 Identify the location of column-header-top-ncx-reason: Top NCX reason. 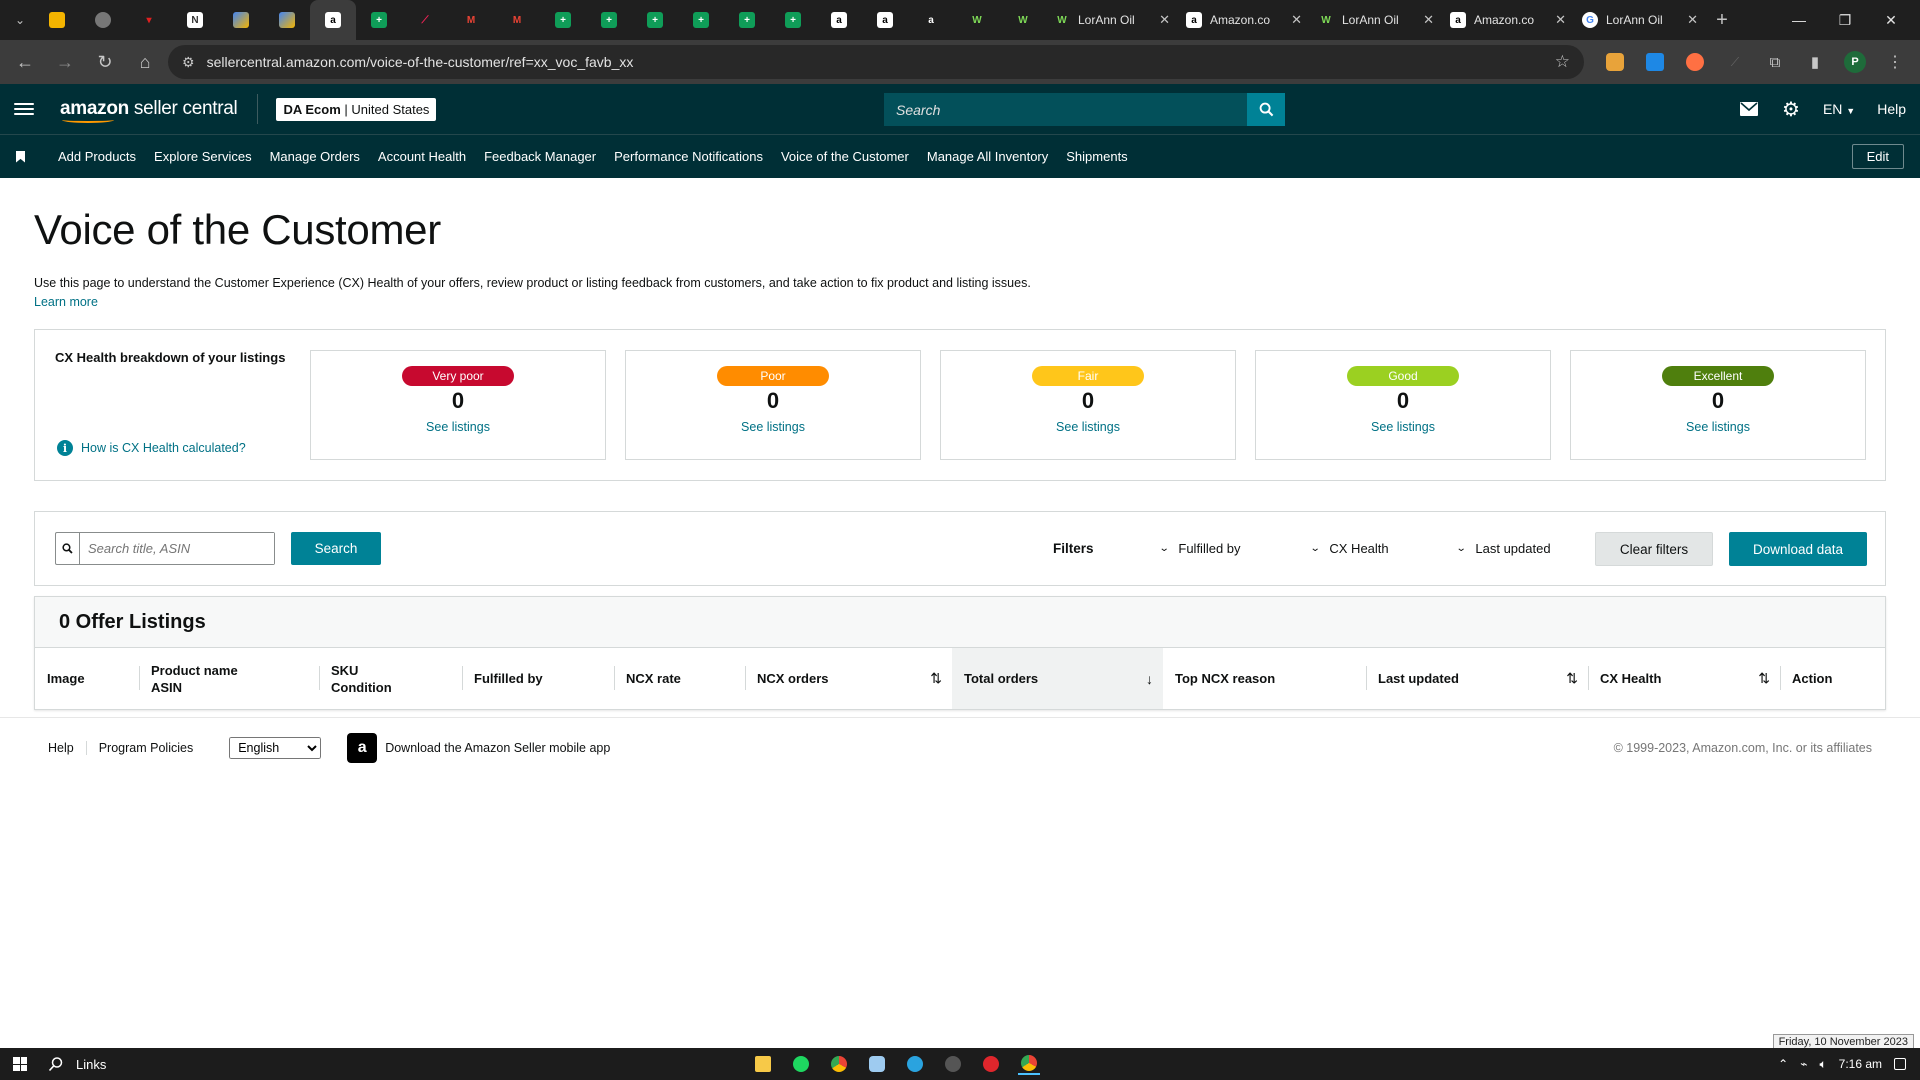
(1264, 678).